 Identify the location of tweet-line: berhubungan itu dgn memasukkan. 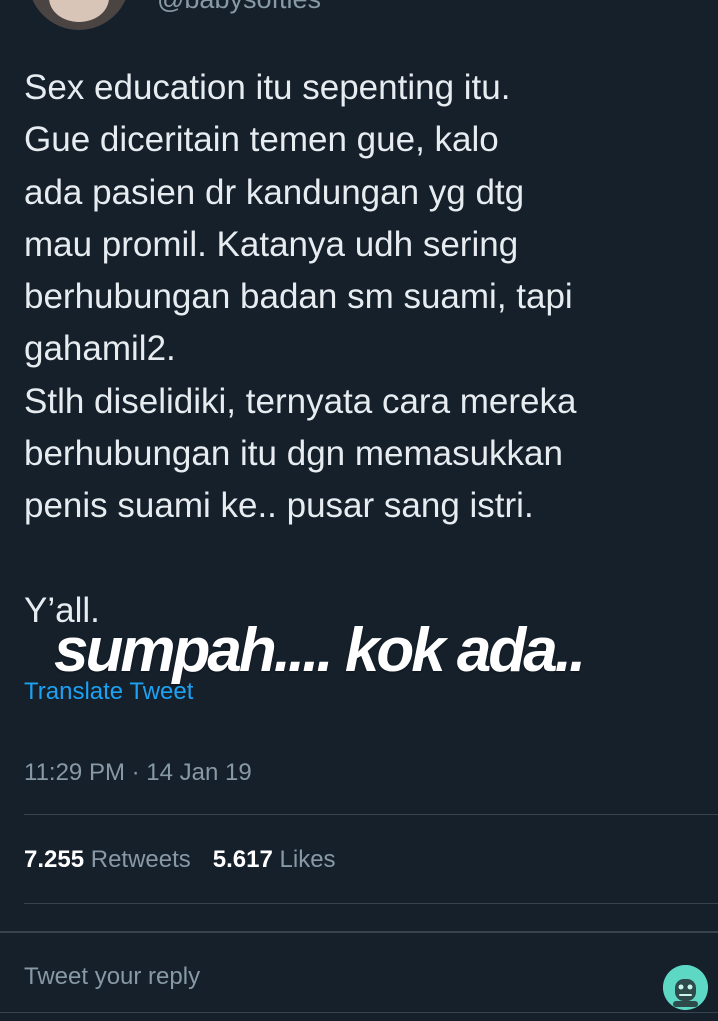
(293, 454).